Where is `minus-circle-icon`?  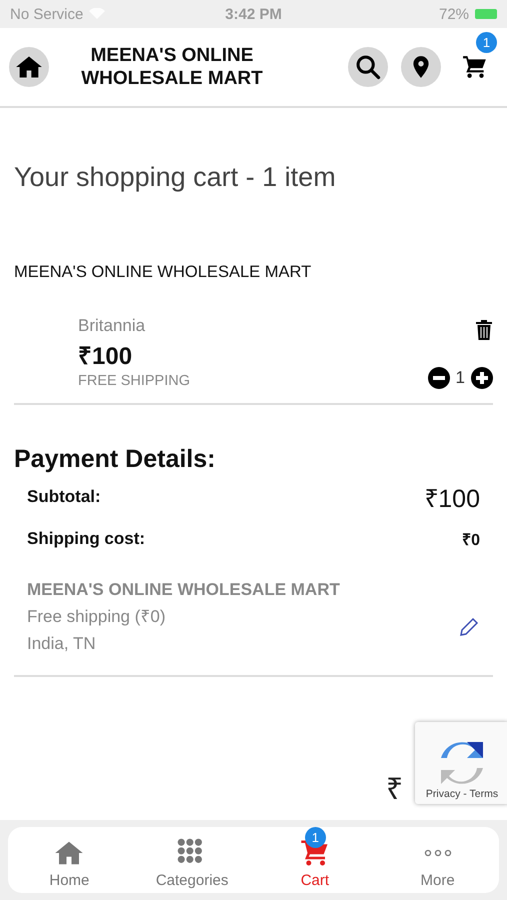
minus-circle-icon is located at coordinates (439, 378).